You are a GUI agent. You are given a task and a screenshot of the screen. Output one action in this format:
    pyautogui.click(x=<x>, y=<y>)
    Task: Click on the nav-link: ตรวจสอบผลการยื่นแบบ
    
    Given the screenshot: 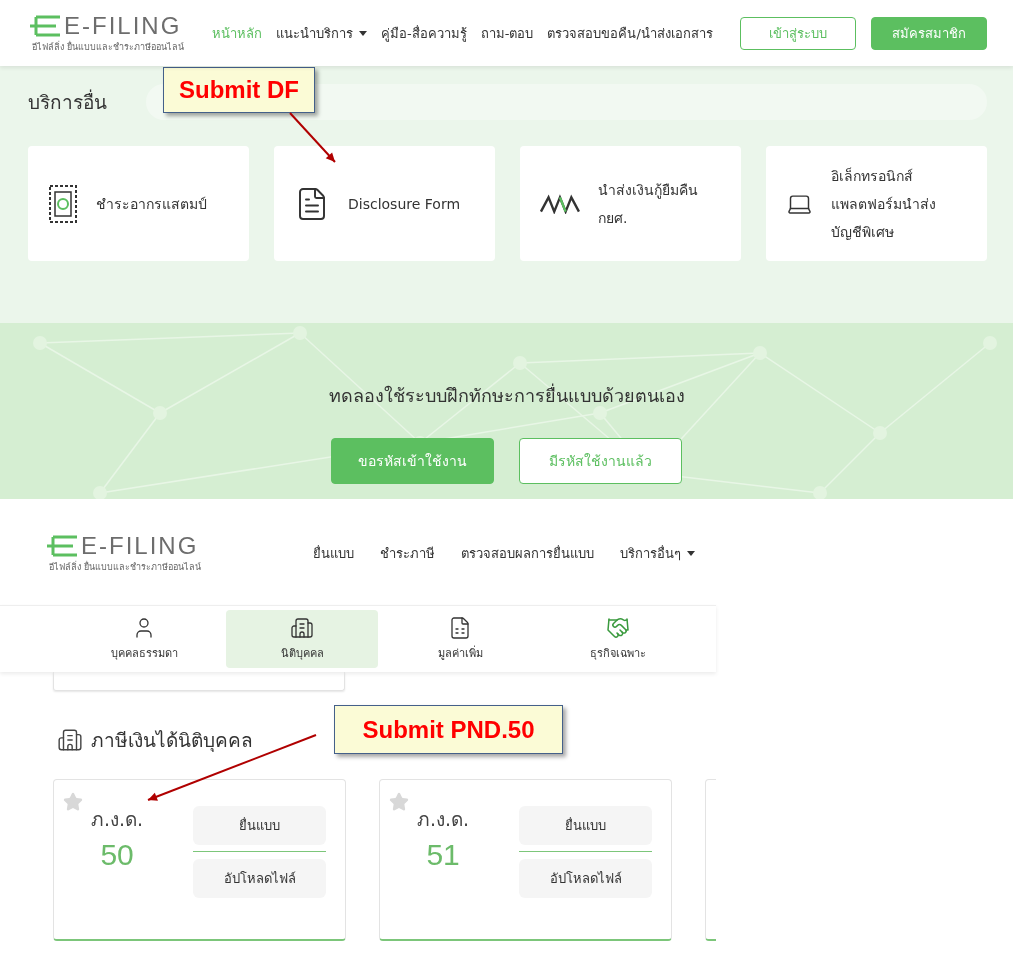 What is the action you would take?
    pyautogui.click(x=527, y=553)
    